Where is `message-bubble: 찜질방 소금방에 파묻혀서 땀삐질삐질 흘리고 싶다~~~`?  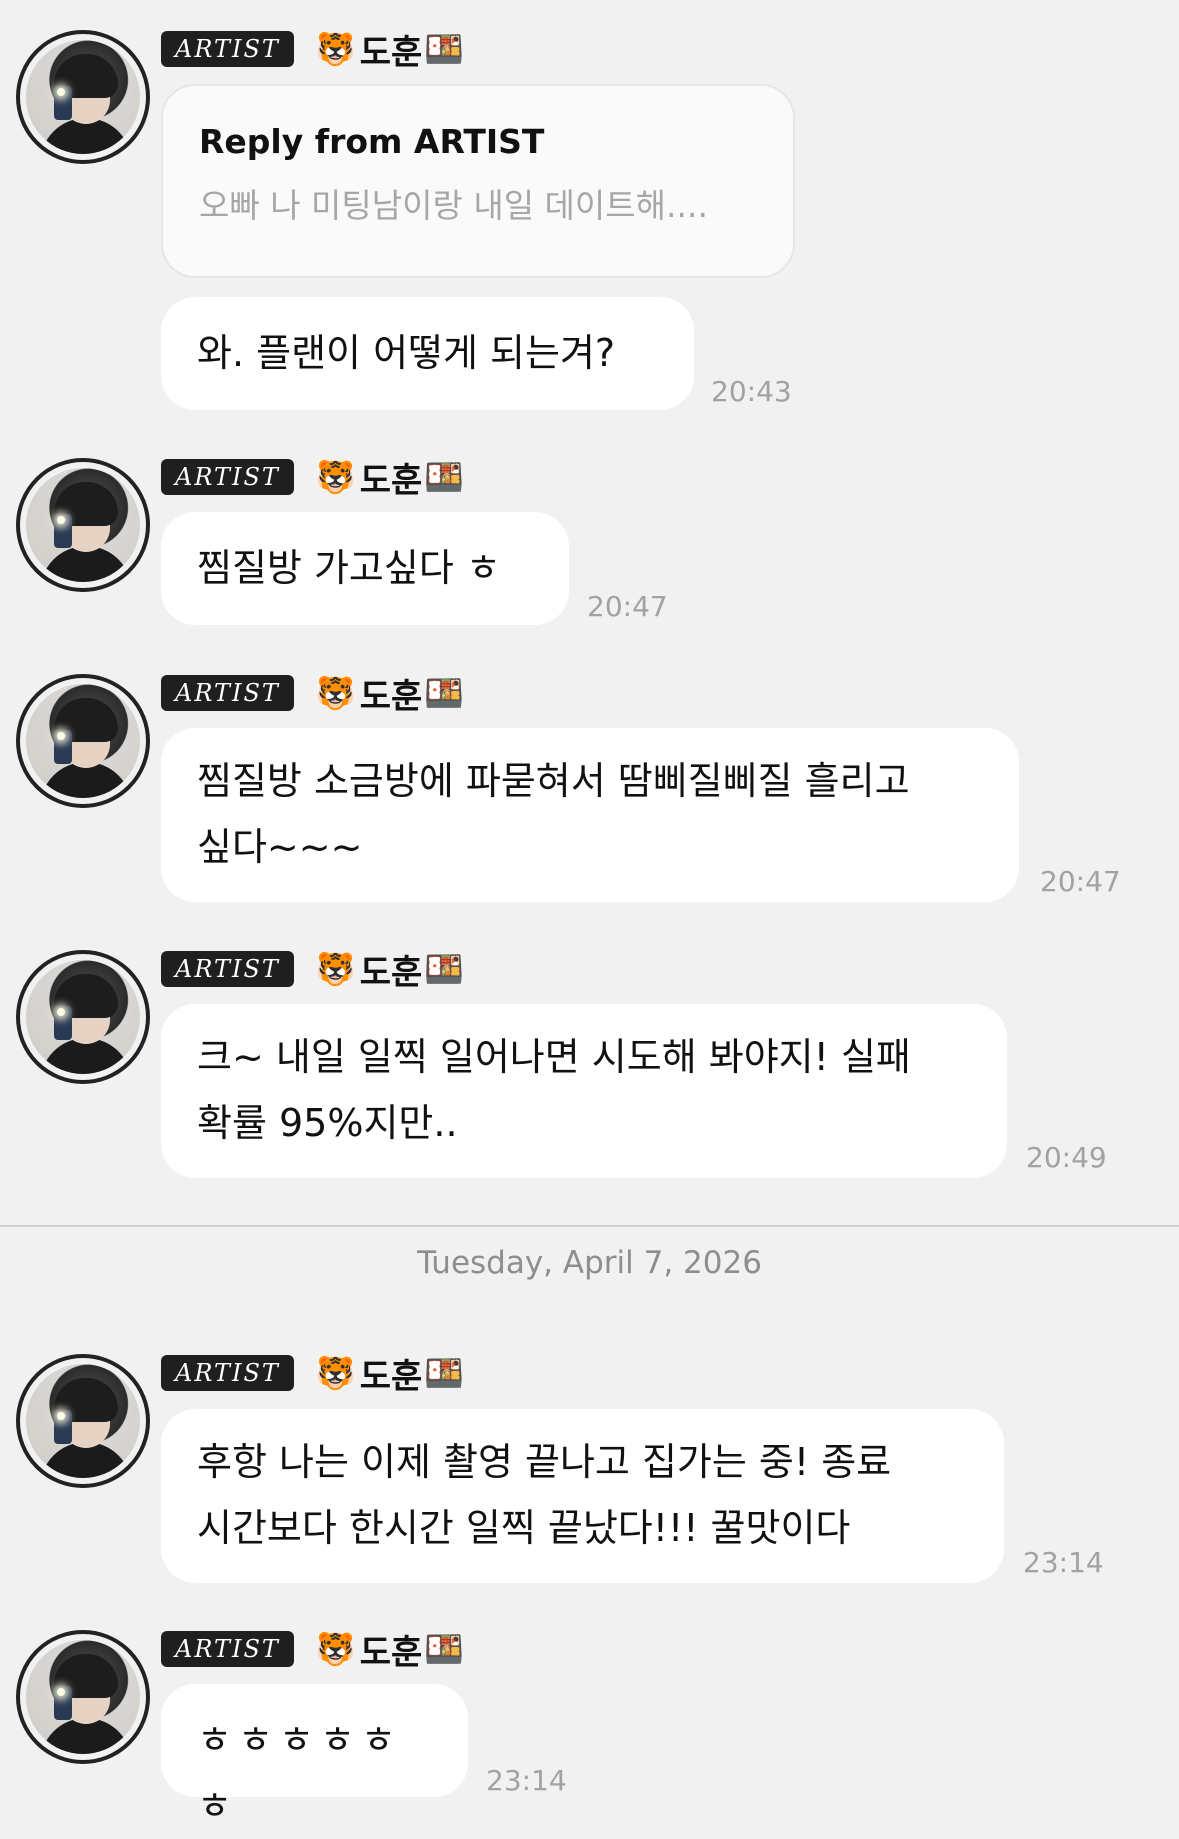 message-bubble: 찜질방 소금방에 파묻혀서 땀삐질삐질 흘리고 싶다~~~ is located at coordinates (590, 815).